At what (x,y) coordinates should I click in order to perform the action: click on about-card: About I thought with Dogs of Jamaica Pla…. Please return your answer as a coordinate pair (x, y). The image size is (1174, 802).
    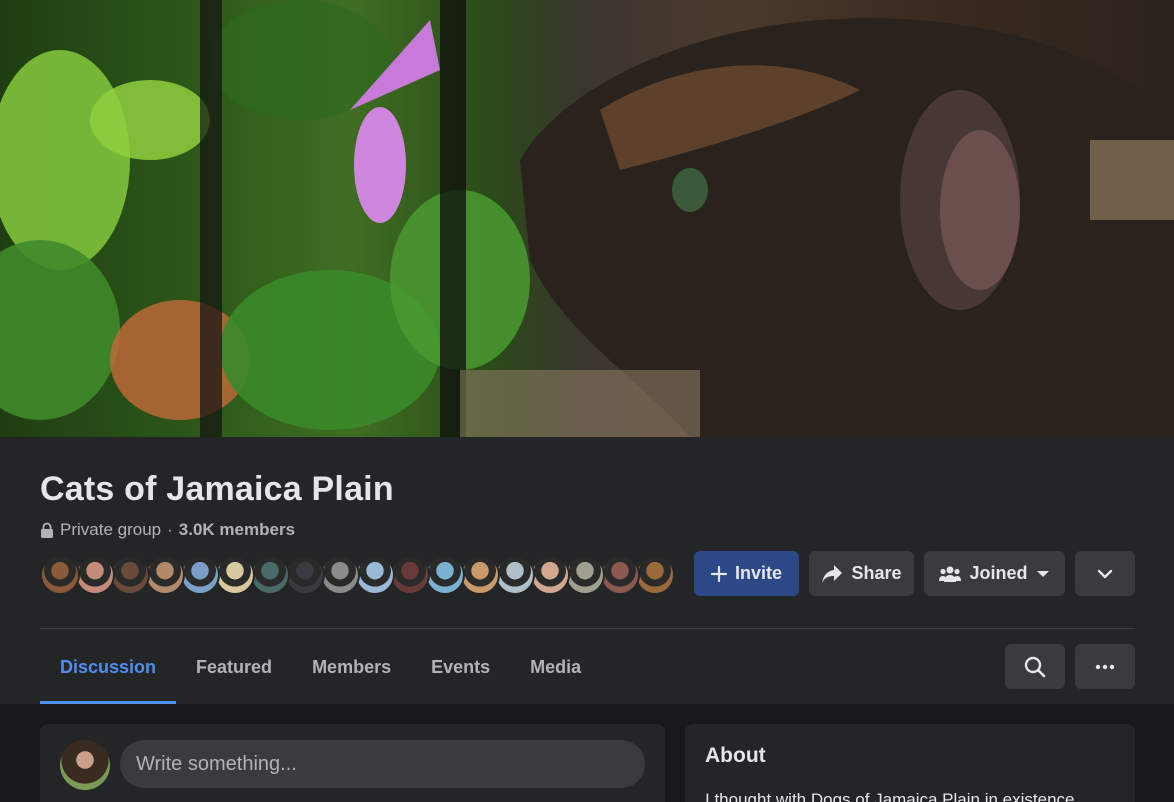
    Looking at the image, I should click on (910, 763).